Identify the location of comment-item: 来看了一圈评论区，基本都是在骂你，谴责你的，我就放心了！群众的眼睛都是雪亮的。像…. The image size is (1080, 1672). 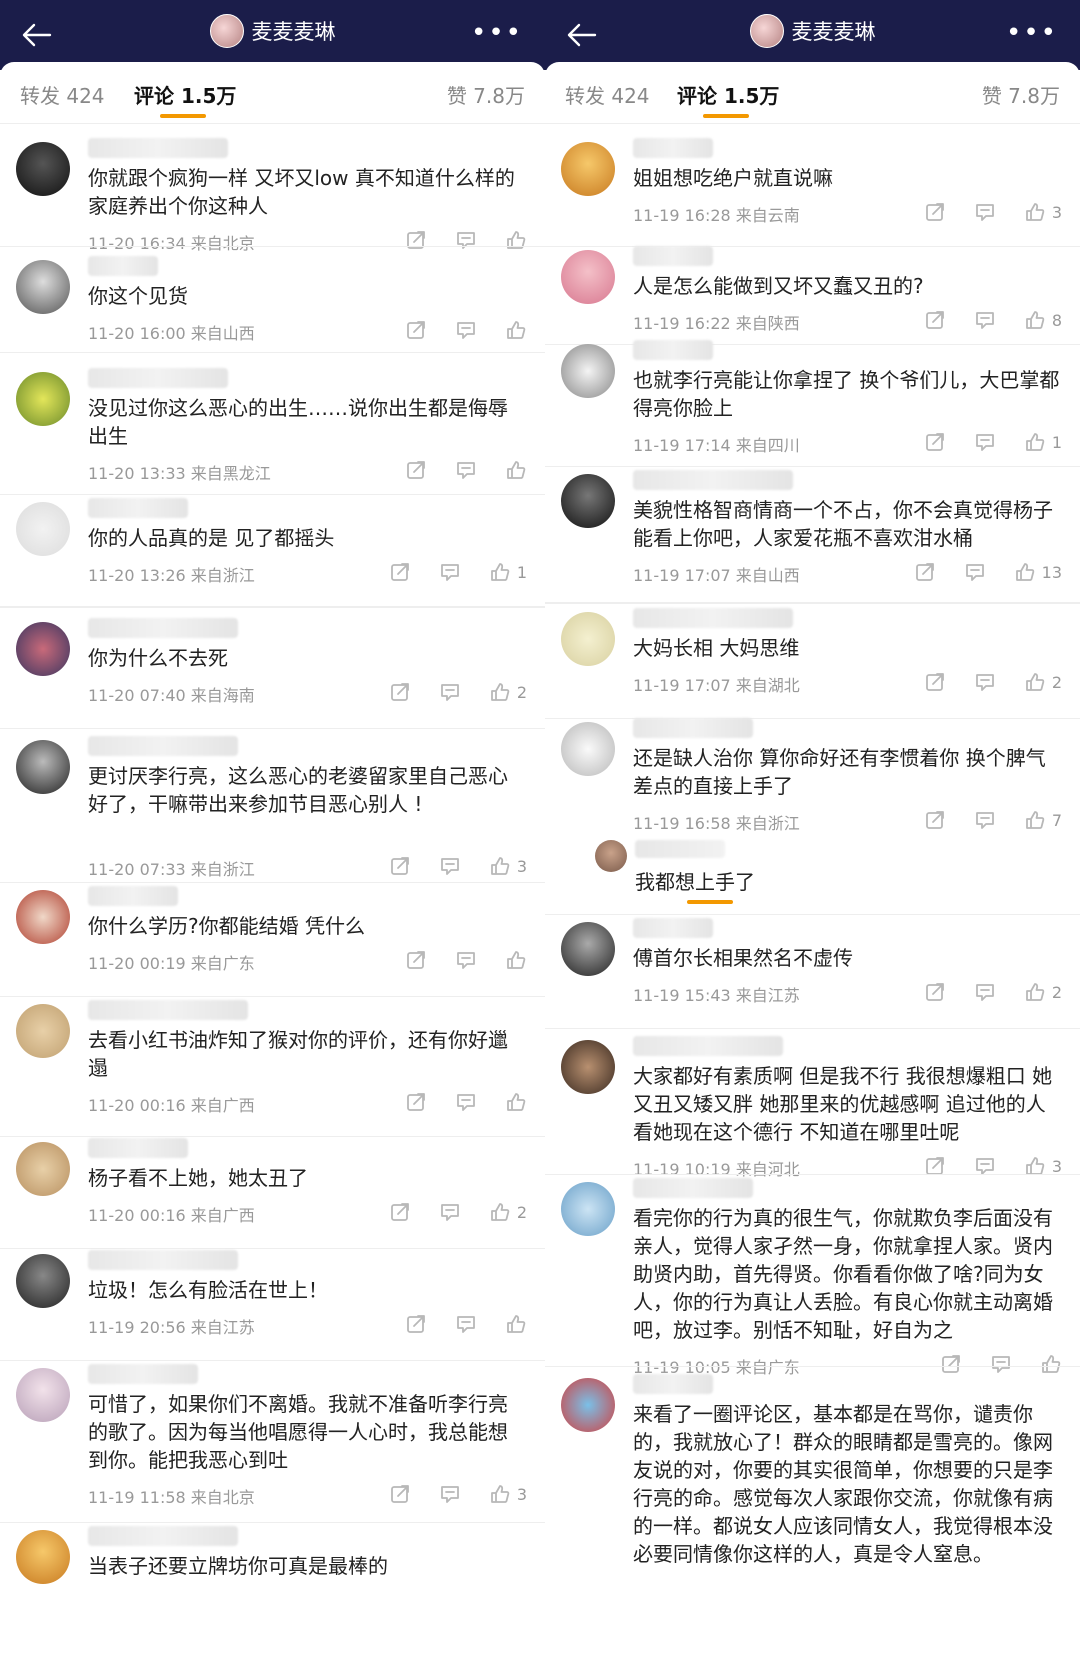
(812, 1522).